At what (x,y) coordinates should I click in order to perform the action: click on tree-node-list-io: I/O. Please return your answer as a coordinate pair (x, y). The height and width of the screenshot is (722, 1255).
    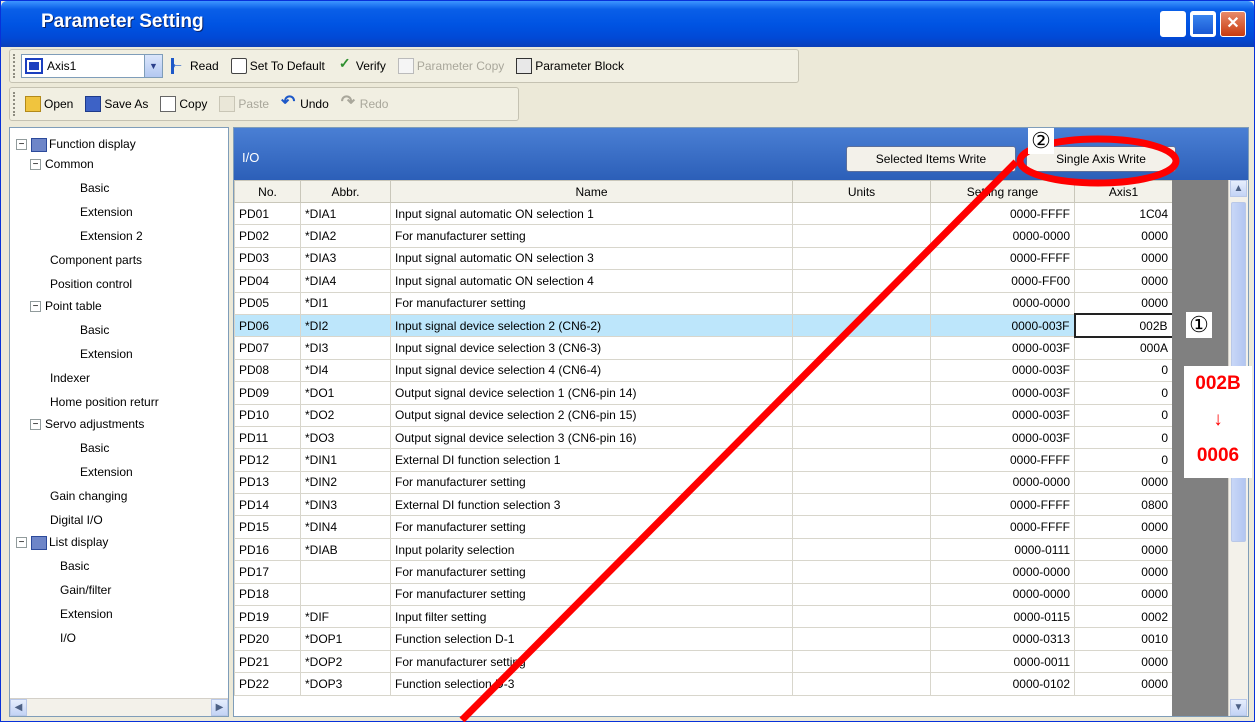
    Looking at the image, I should click on (68, 638).